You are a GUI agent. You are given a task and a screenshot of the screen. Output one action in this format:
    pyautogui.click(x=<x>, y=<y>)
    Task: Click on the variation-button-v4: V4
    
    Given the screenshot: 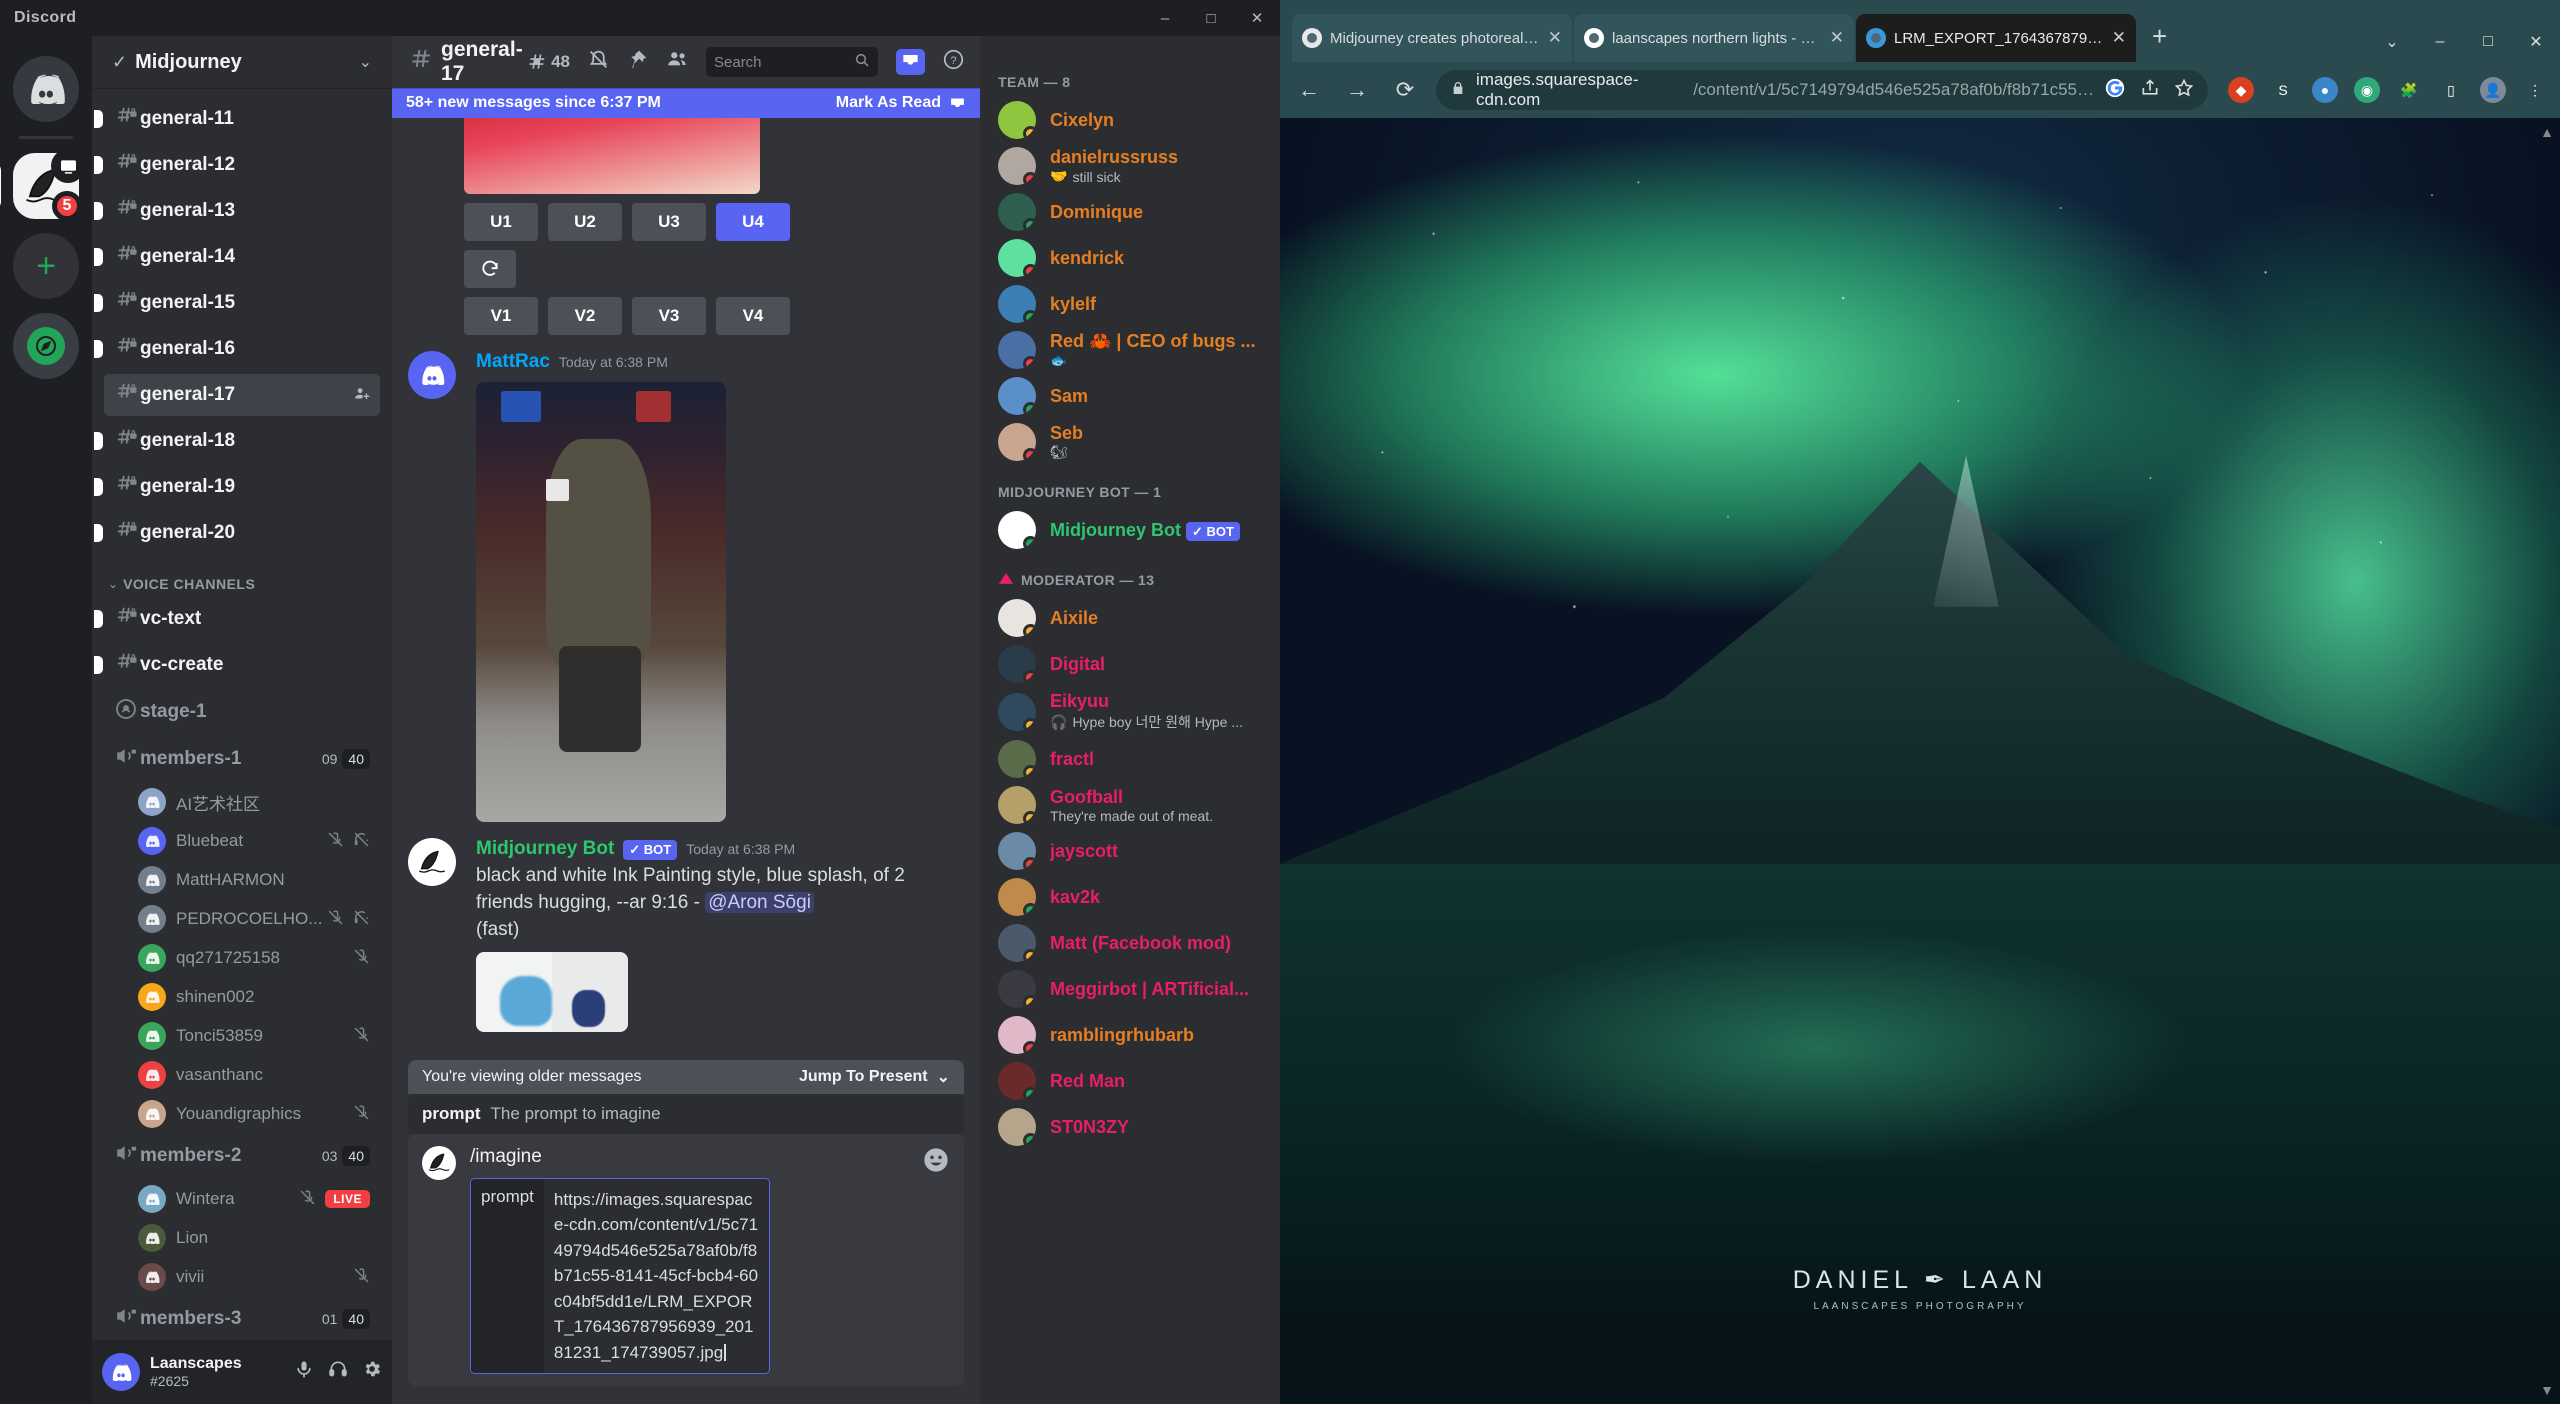 What is the action you would take?
    pyautogui.click(x=753, y=316)
    